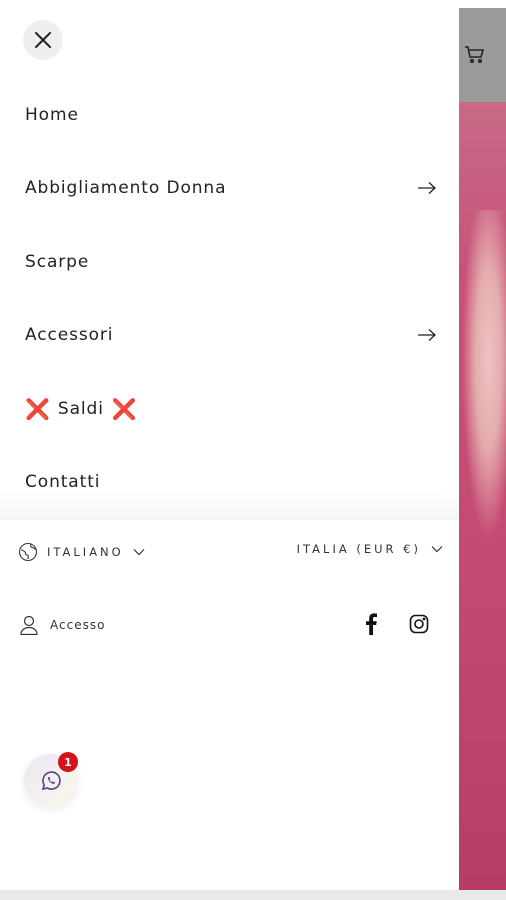 This screenshot has width=506, height=900. I want to click on account-link: Accesso, so click(62, 625).